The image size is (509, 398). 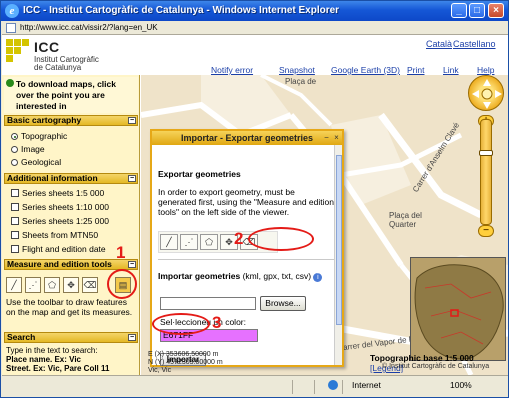 I want to click on dialog-title: Importar - Exportar geometries, so click(x=247, y=138).